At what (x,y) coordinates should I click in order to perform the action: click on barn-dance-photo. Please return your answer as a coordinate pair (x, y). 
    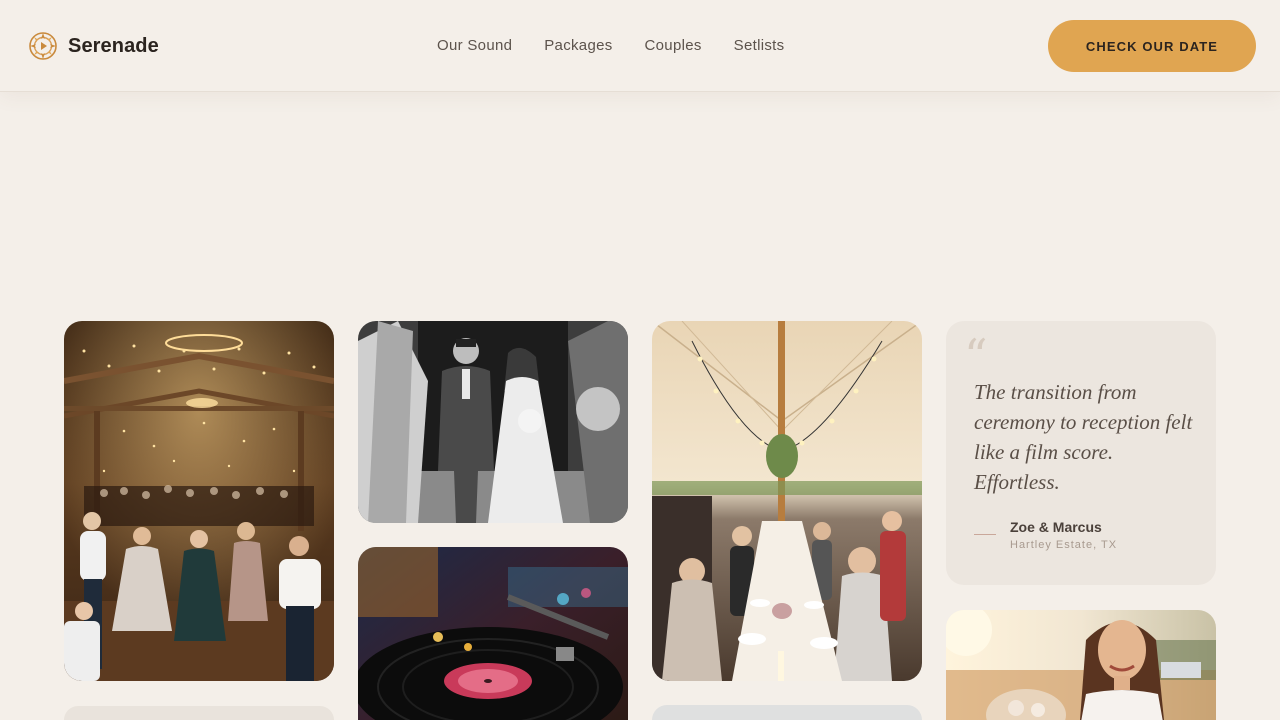
    Looking at the image, I should click on (199, 501).